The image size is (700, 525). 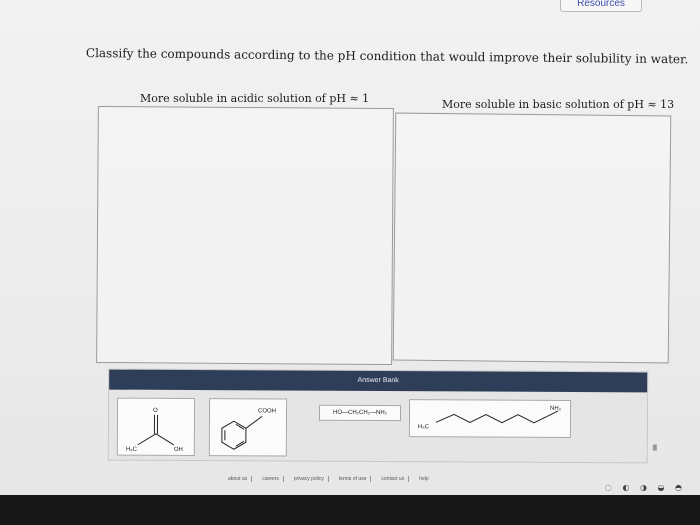 I want to click on footer-link-careers: careers, so click(x=273, y=479).